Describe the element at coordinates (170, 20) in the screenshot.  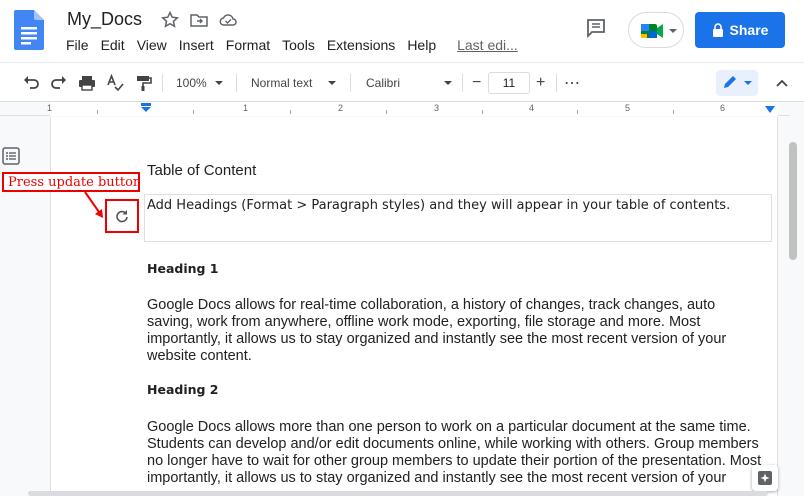
I see `star-icon` at that location.